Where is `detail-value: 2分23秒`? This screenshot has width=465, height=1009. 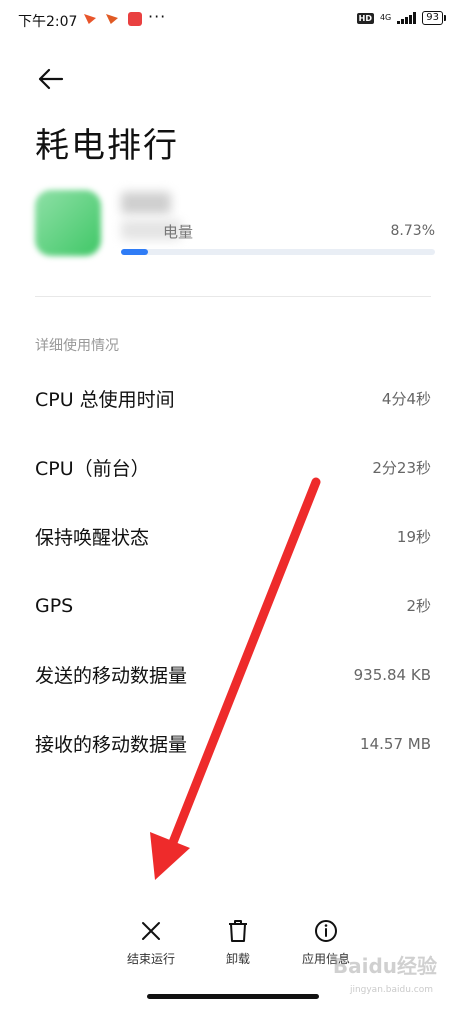
detail-value: 2分23秒 is located at coordinates (401, 468).